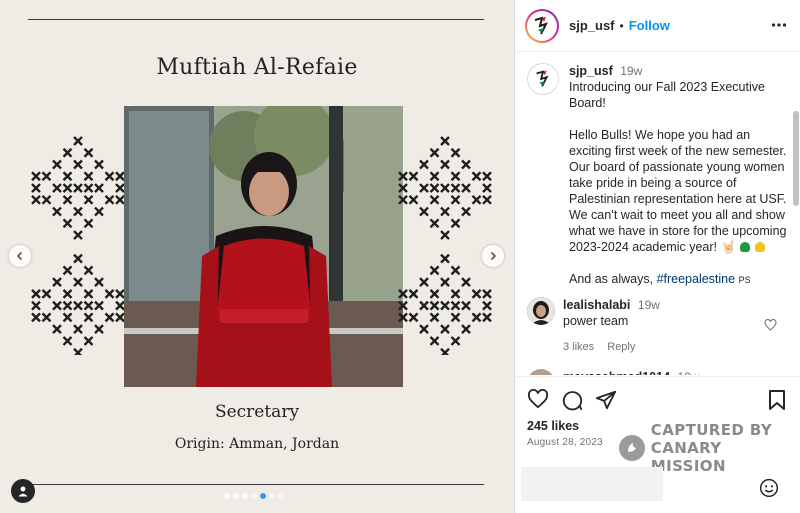 Image resolution: width=800 pixels, height=513 pixels. What do you see at coordinates (592, 484) in the screenshot?
I see `add-comment-input` at bounding box center [592, 484].